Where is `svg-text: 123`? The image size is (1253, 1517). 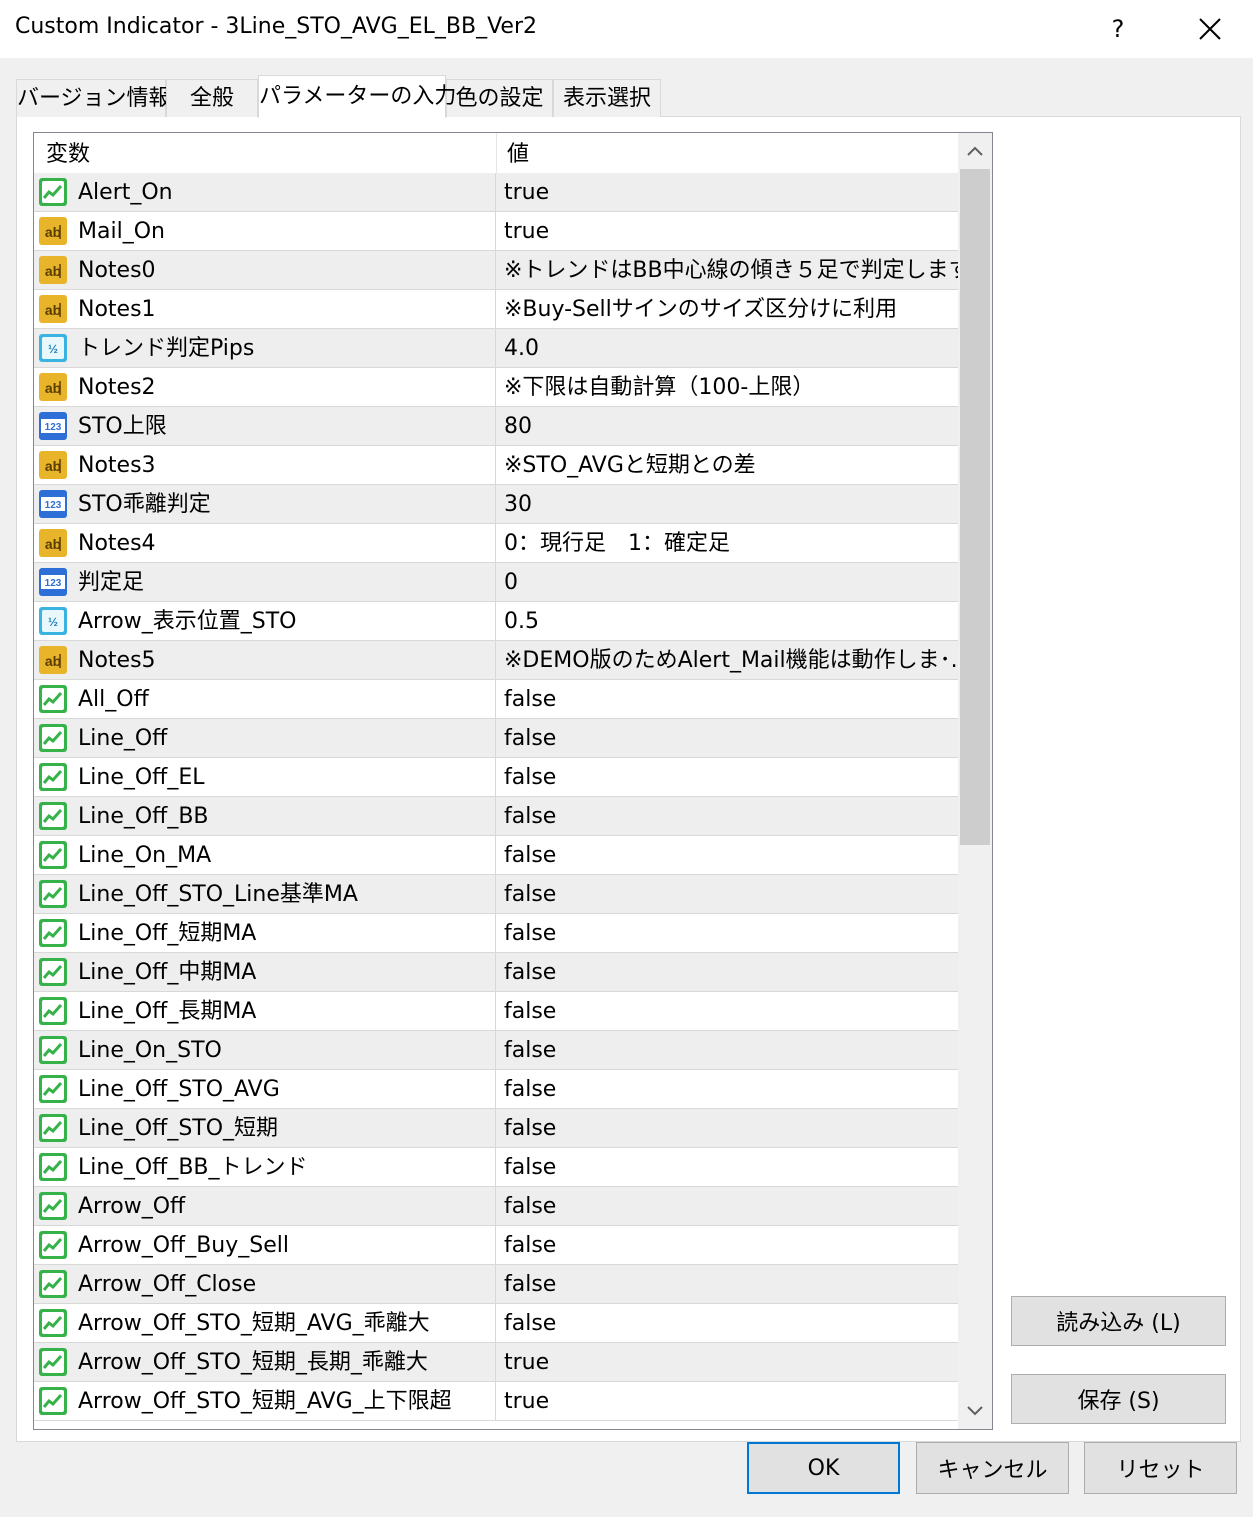
svg-text: 123 is located at coordinates (53, 505).